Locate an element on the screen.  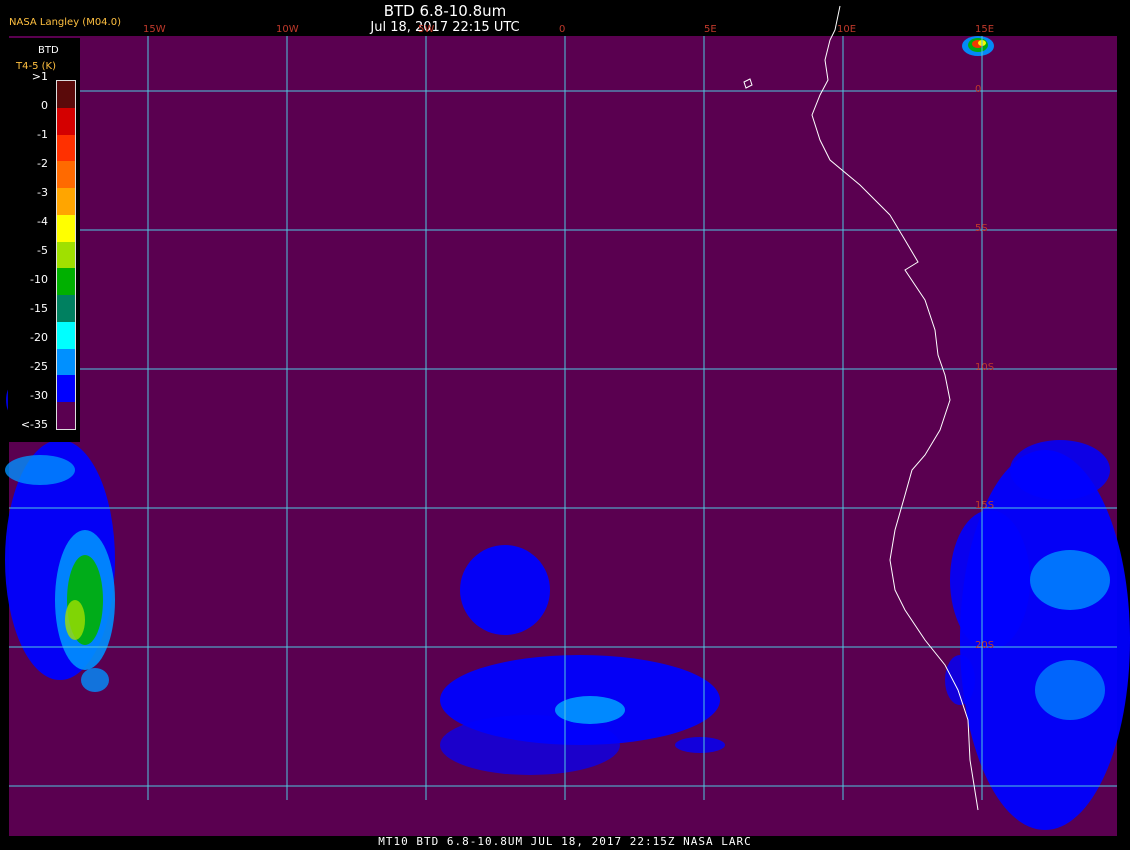
lat-label-10s: 10S is located at coordinates (985, 367).